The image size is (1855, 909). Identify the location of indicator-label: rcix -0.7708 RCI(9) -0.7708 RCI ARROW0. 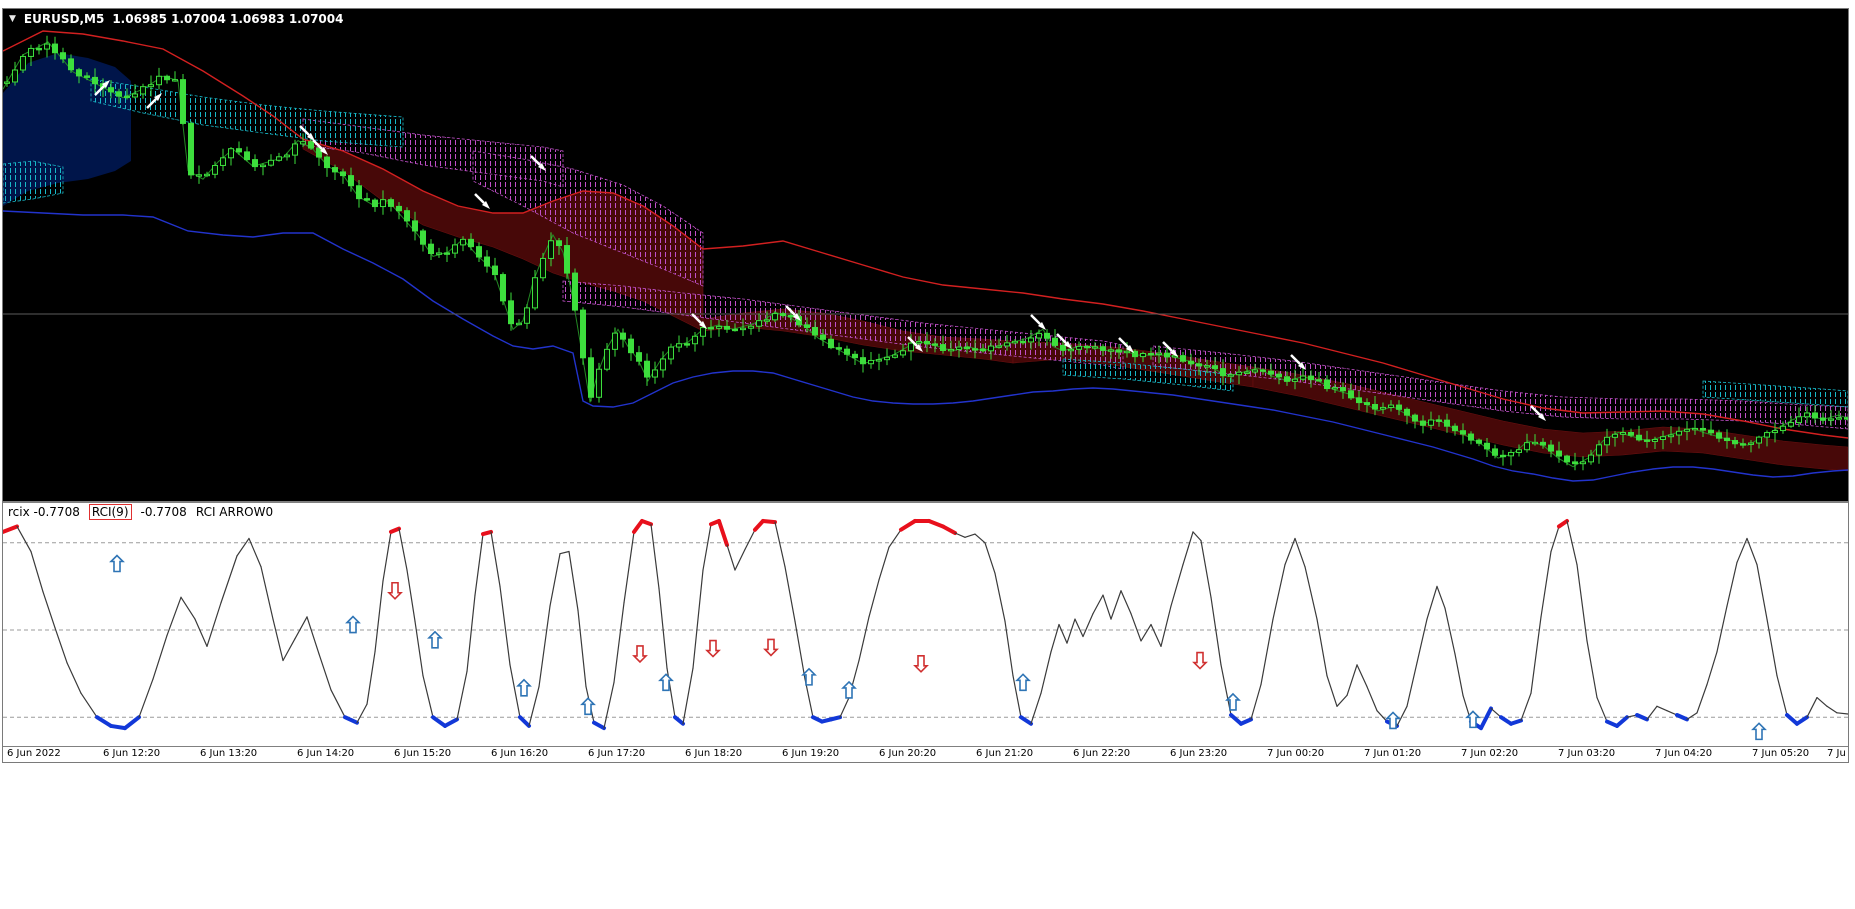
(140, 512).